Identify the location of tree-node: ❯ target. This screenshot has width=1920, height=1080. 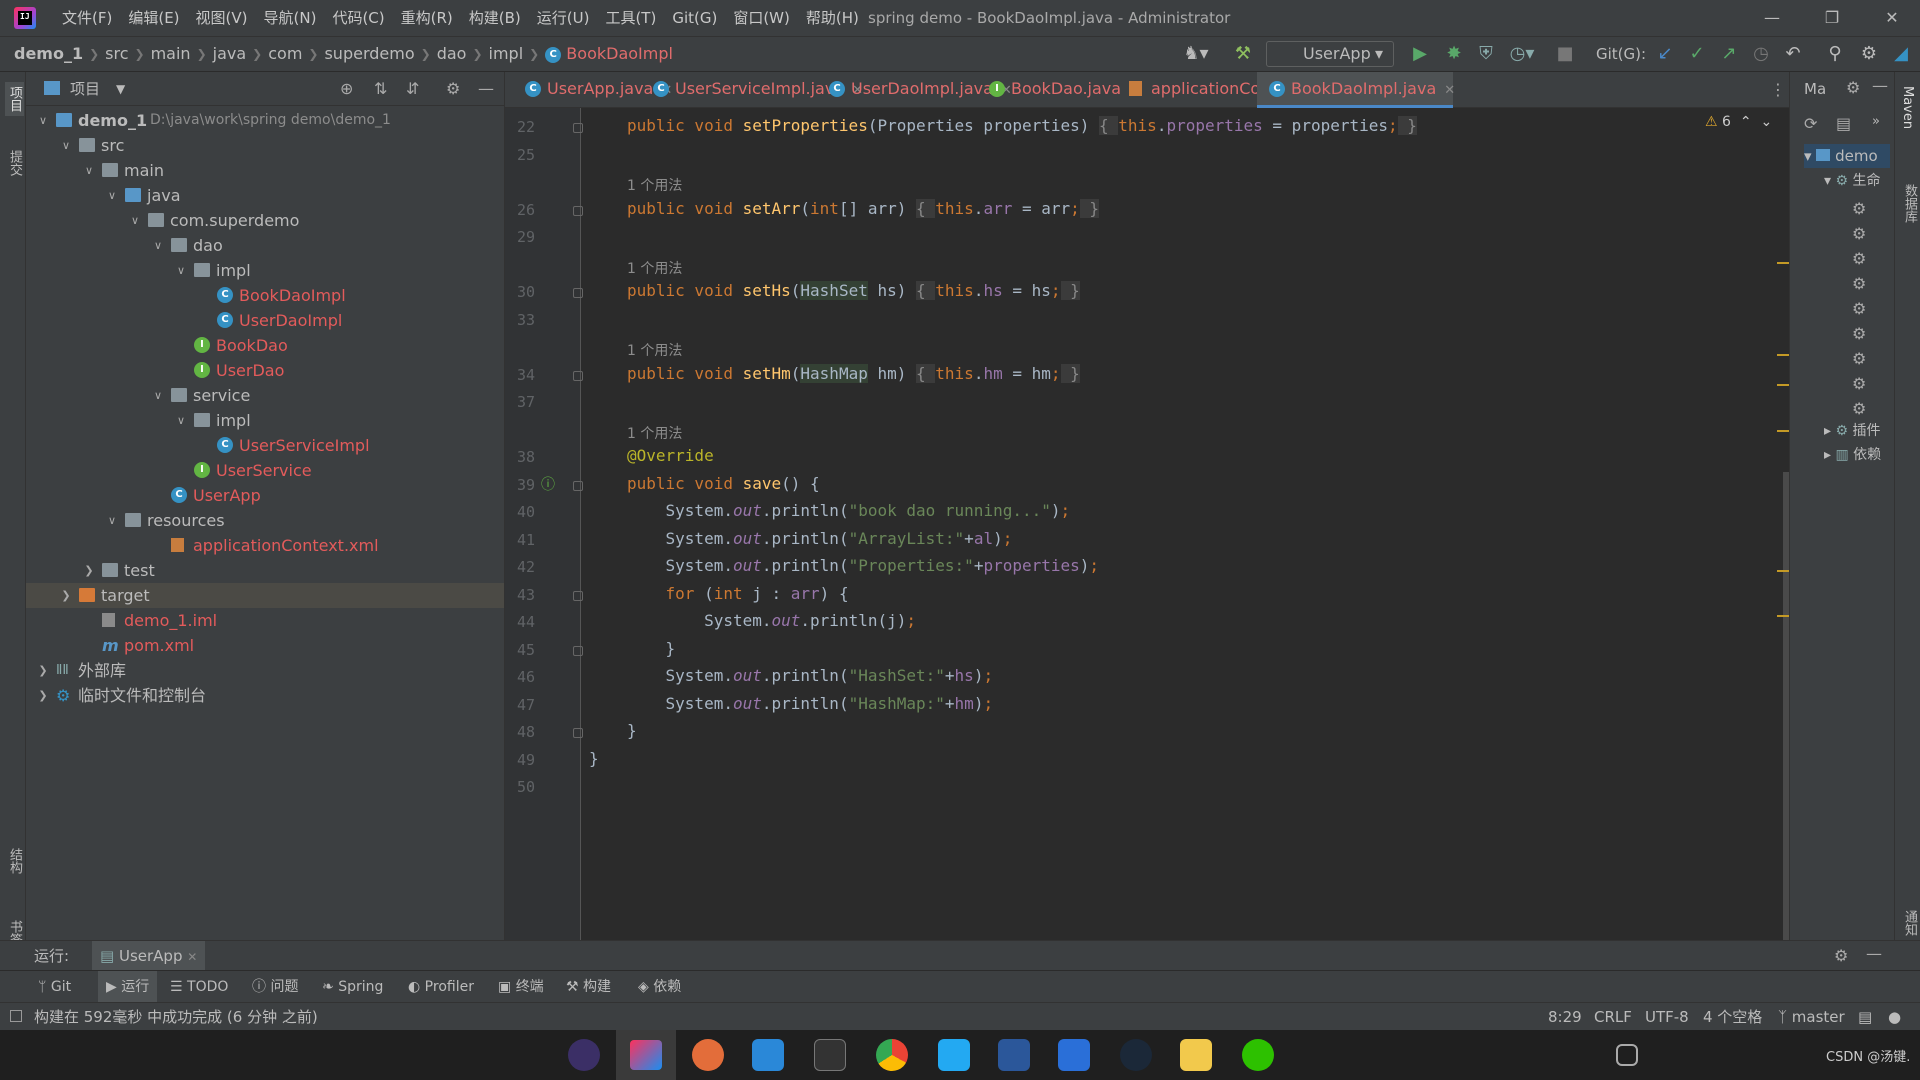
(265, 595).